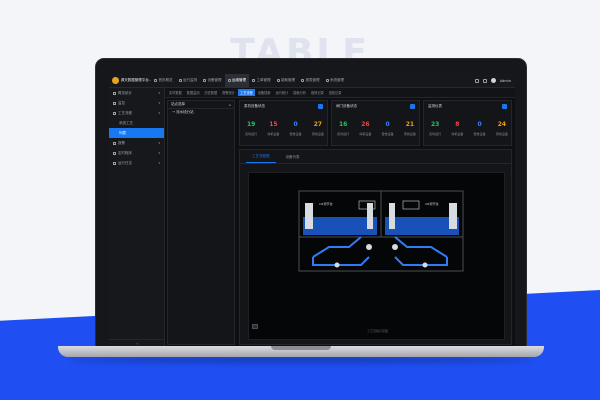 The height and width of the screenshot is (400, 600). I want to click on tab-item: 巡检记录, so click(335, 92).